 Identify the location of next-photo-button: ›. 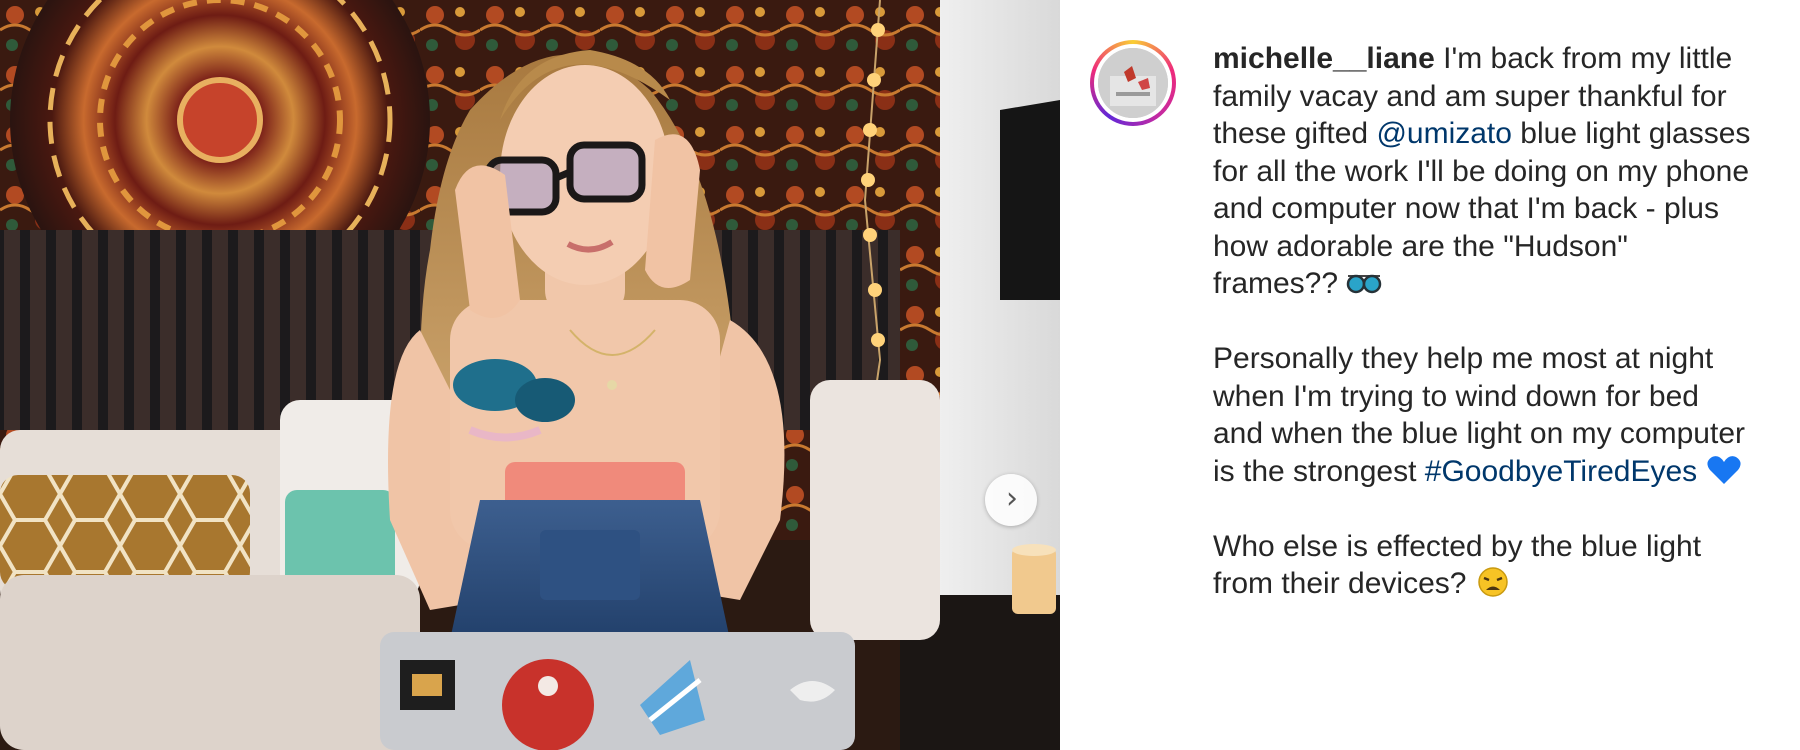
(1011, 500).